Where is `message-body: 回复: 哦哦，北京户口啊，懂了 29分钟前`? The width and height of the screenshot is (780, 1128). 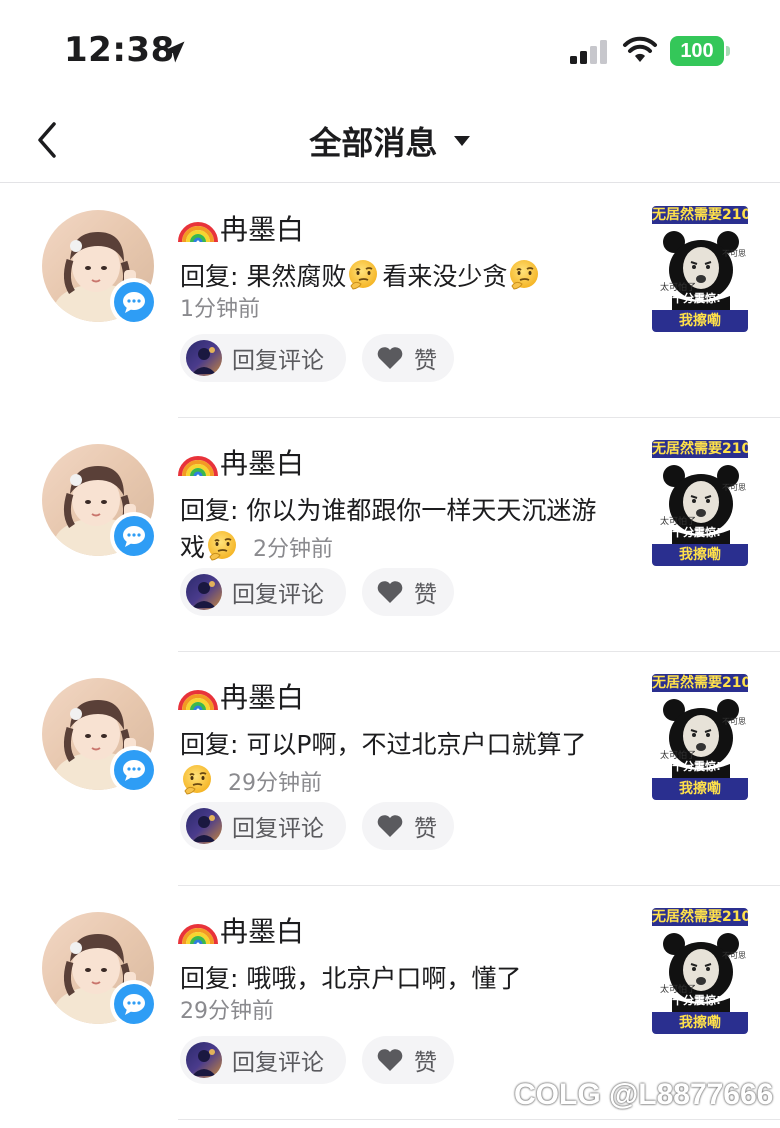 message-body: 回复: 哦哦，北京户口啊，懂了 29分钟前 is located at coordinates (400, 993).